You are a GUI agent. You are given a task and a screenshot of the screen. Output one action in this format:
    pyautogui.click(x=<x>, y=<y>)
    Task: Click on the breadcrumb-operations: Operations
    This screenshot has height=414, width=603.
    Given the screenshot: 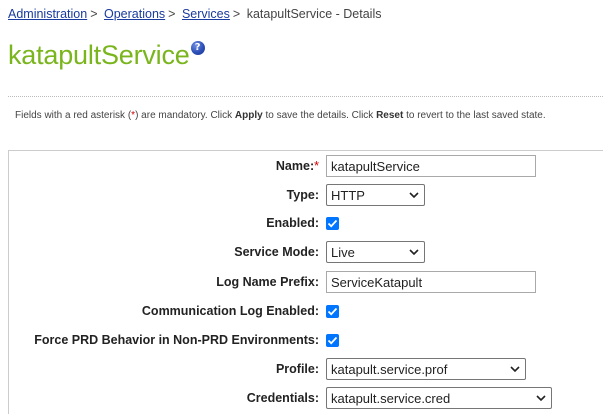 What is the action you would take?
    pyautogui.click(x=134, y=14)
    